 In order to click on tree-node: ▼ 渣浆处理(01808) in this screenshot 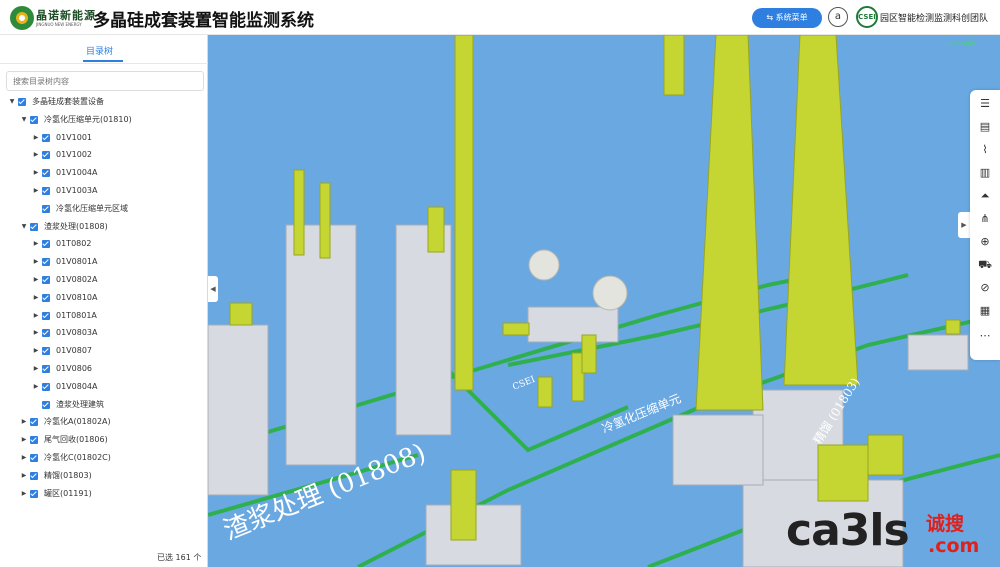, I will do `click(110, 227)`.